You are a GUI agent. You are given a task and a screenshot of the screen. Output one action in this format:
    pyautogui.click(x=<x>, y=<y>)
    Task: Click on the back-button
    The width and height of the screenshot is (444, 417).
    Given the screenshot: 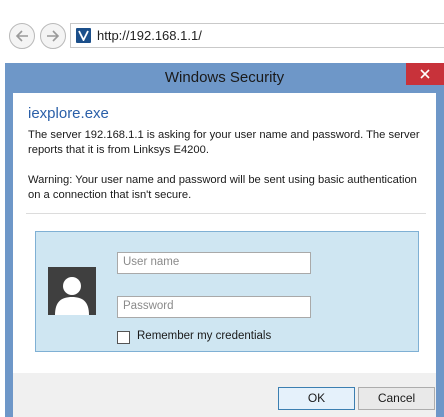 What is the action you would take?
    pyautogui.click(x=22, y=36)
    